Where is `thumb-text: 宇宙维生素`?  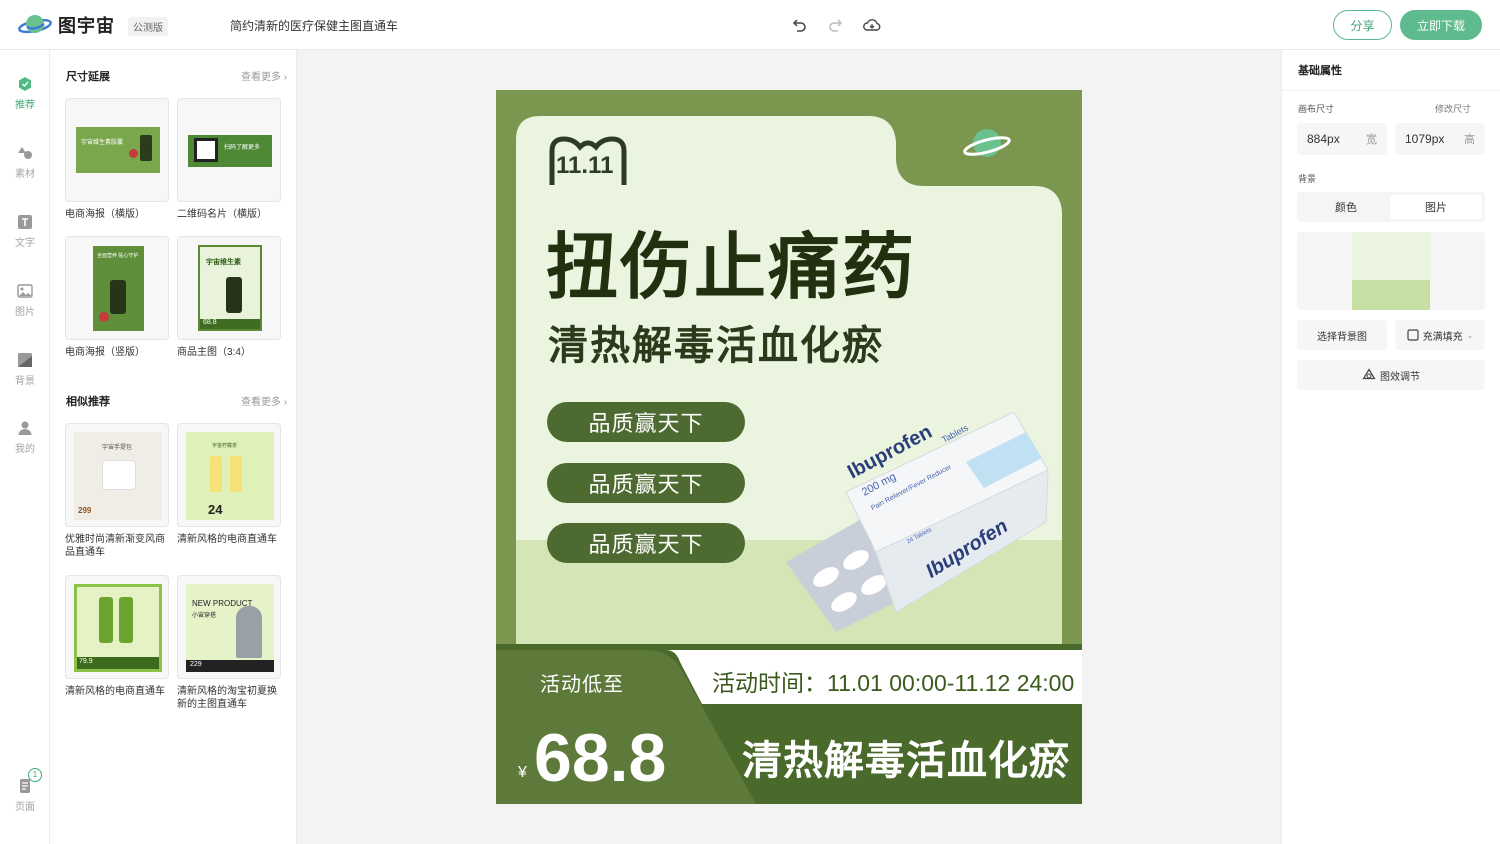 thumb-text: 宇宙维生素 is located at coordinates (223, 262).